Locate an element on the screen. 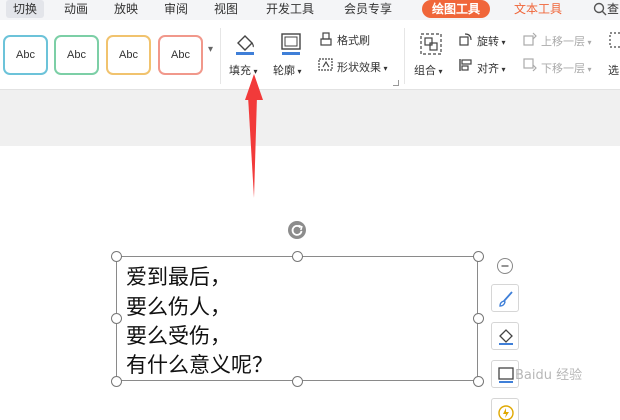 The height and width of the screenshot is (420, 620). search-icon is located at coordinates (600, 9).